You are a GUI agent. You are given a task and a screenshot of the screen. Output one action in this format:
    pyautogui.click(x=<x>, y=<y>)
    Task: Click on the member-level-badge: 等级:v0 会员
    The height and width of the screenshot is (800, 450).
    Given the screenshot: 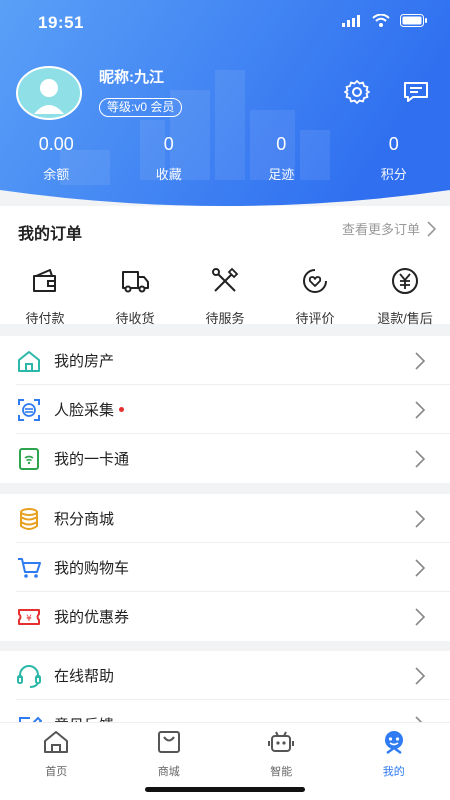 What is the action you would take?
    pyautogui.click(x=141, y=107)
    